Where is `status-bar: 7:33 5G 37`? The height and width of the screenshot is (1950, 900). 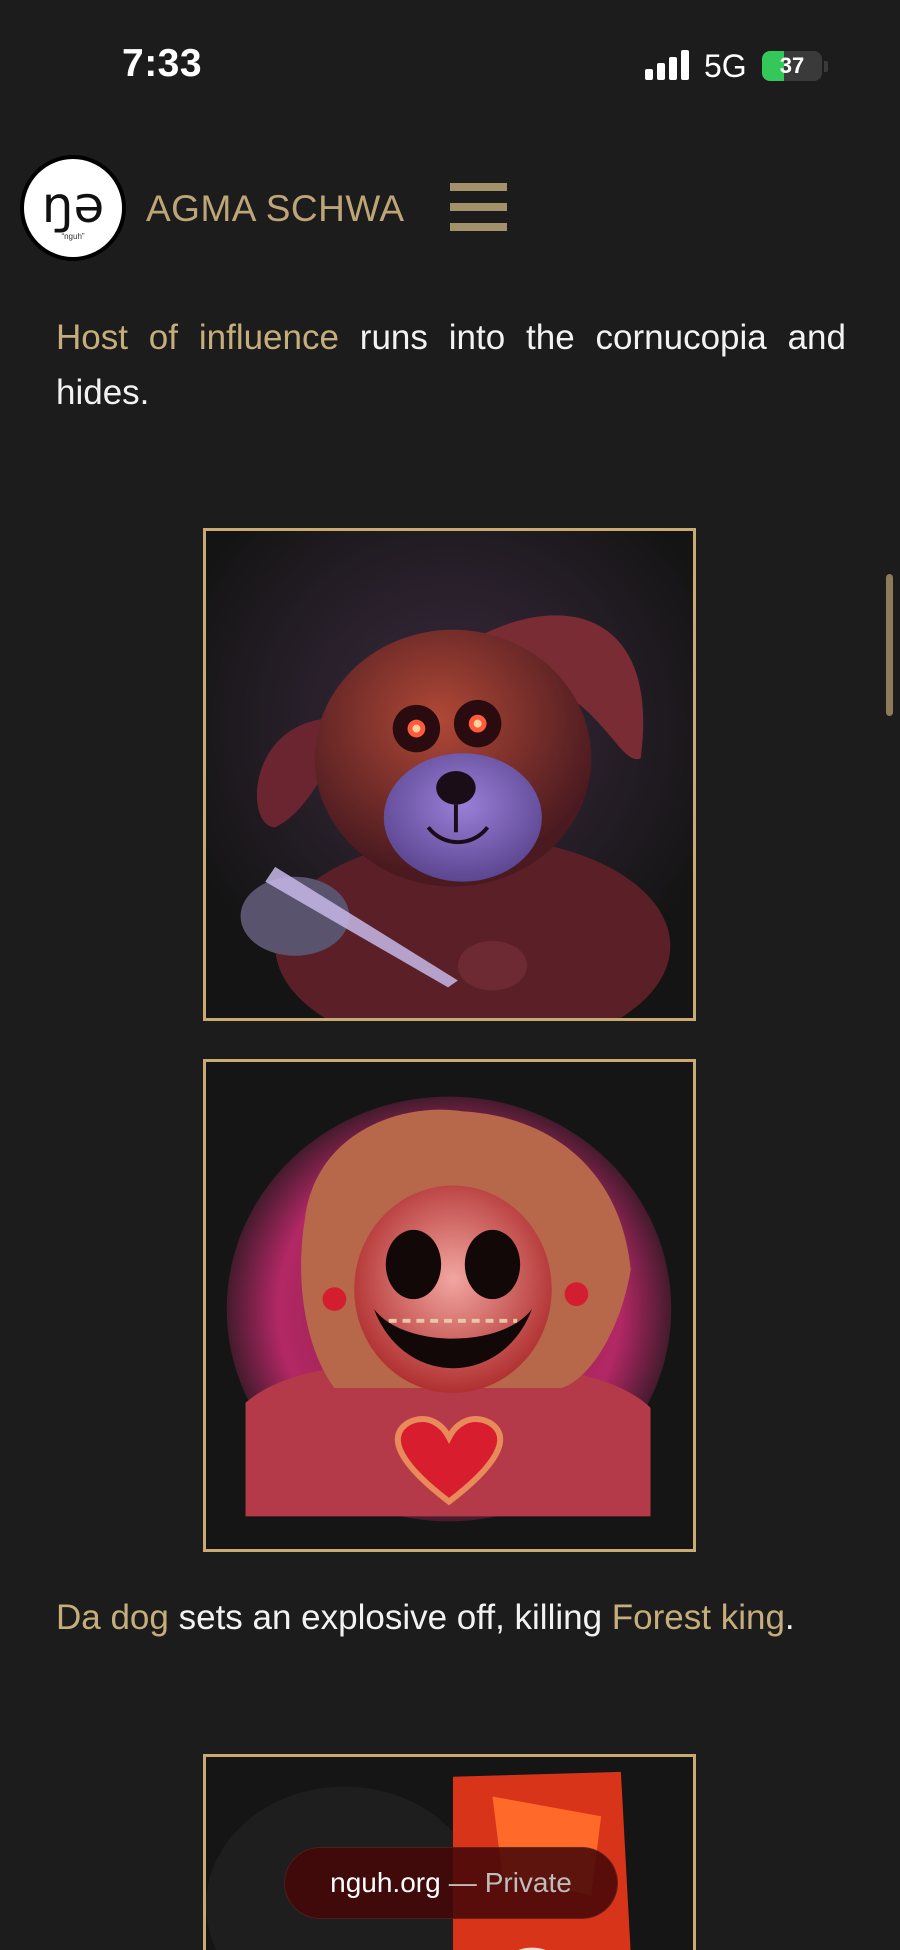 status-bar: 7:33 5G 37 is located at coordinates (450, 65).